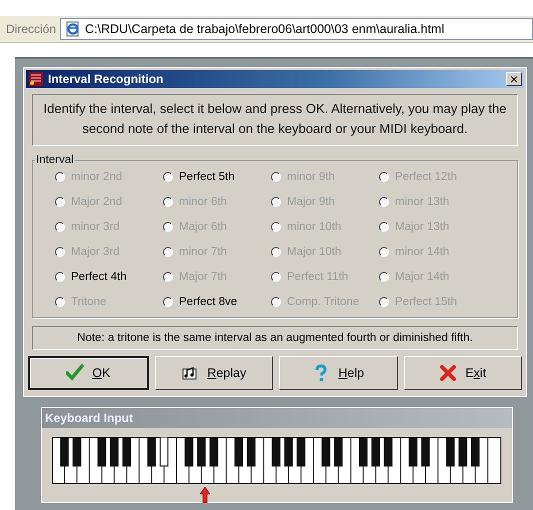 This screenshot has width=533, height=510. What do you see at coordinates (190, 373) in the screenshot?
I see `music-sheet-icon` at bounding box center [190, 373].